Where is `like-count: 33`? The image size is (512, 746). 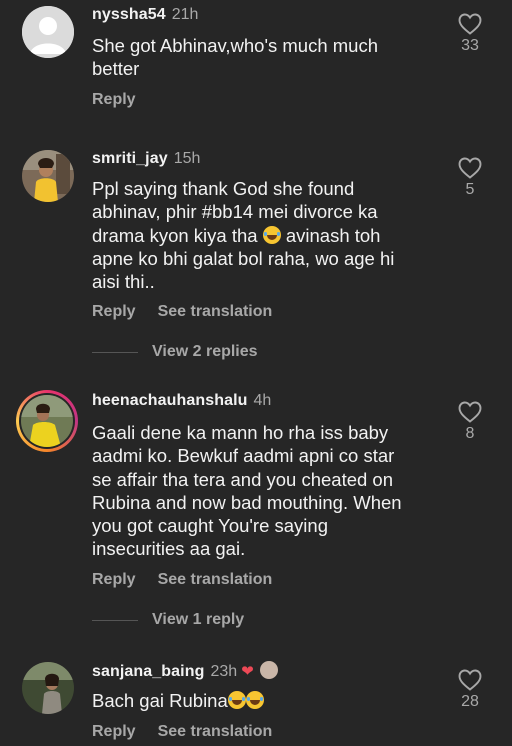
like-count: 33 is located at coordinates (470, 45).